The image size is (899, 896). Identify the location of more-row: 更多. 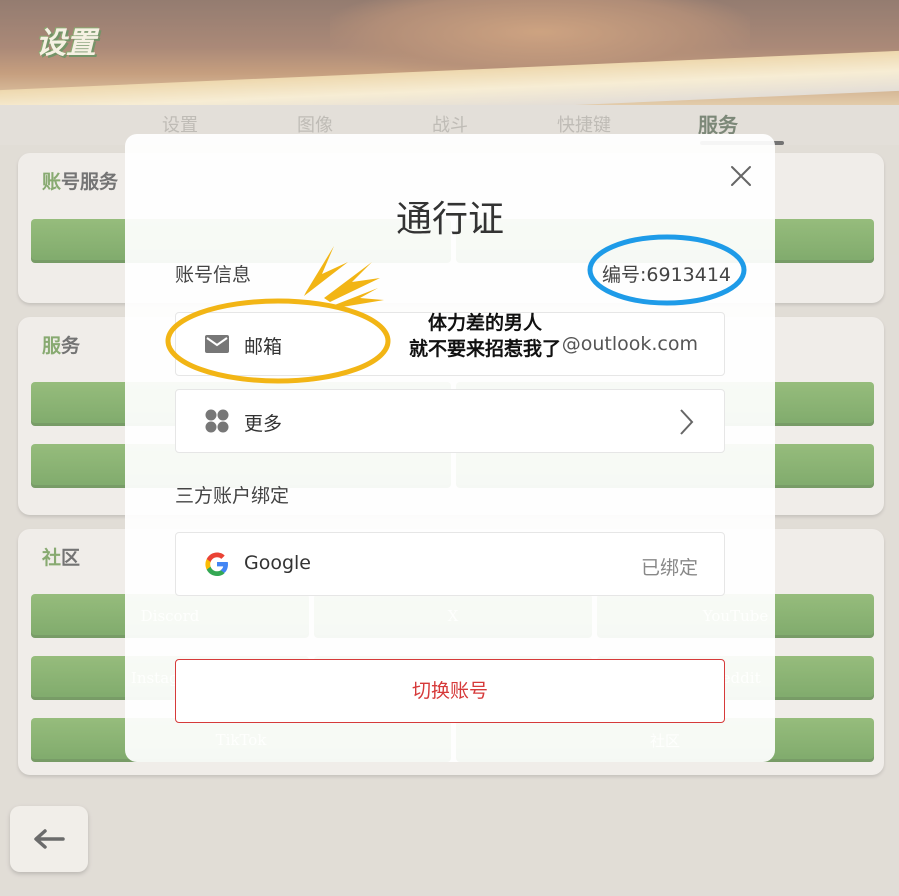
(450, 421).